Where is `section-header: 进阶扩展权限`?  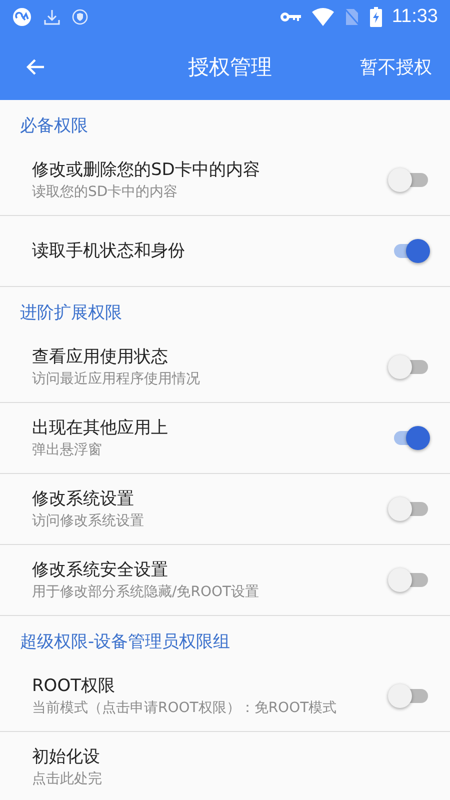 section-header: 进阶扩展权限 is located at coordinates (71, 313).